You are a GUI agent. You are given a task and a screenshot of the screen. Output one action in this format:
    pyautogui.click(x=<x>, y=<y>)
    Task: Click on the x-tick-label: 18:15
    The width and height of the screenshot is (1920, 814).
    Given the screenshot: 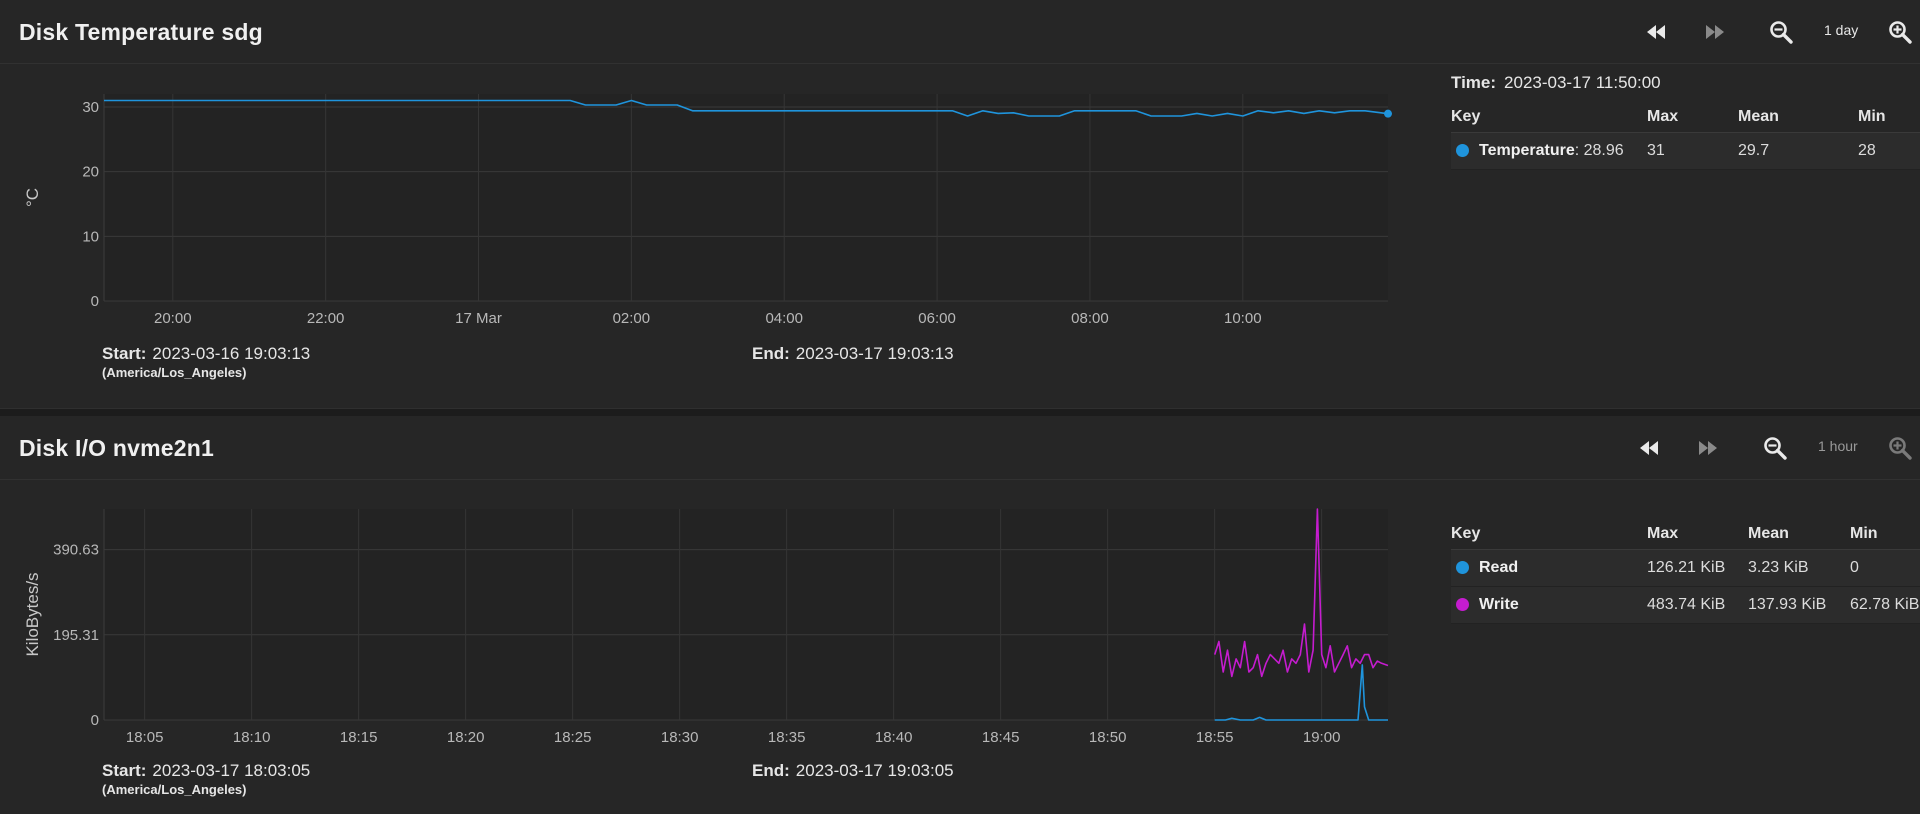 What is the action you would take?
    pyautogui.click(x=359, y=737)
    